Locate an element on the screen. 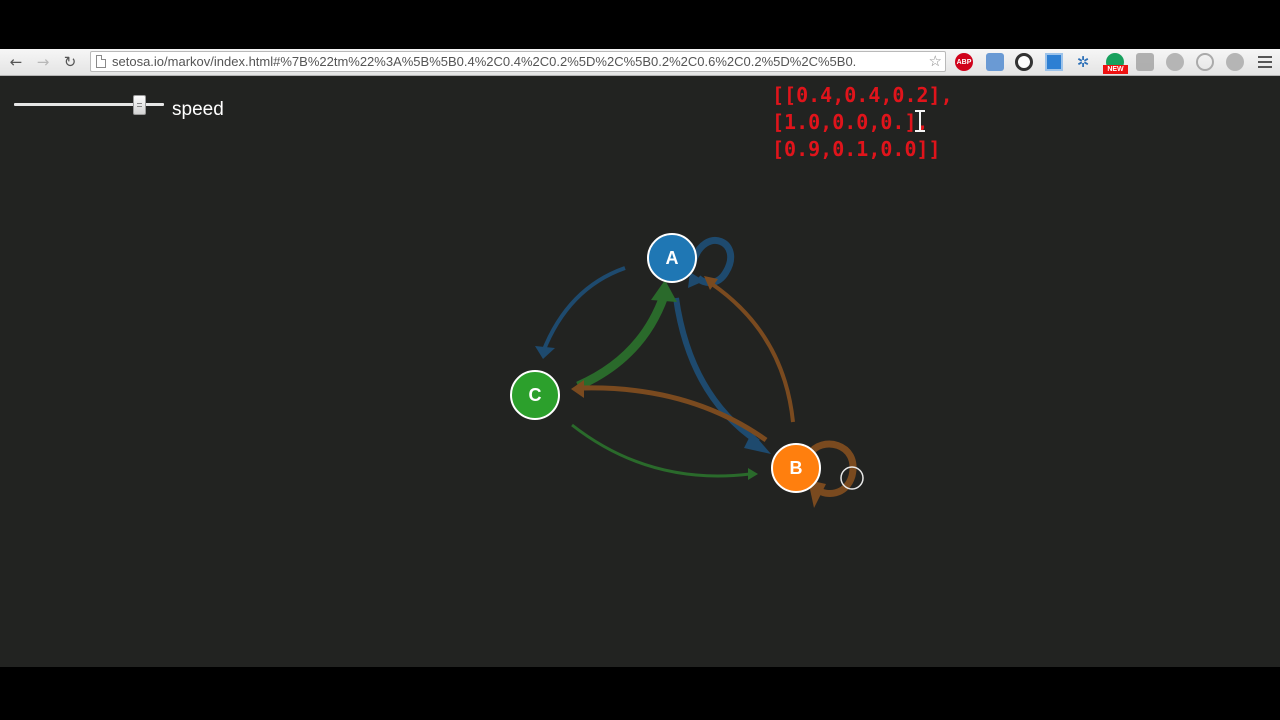 The height and width of the screenshot is (720, 1280). window-extension-icon is located at coordinates (1054, 62).